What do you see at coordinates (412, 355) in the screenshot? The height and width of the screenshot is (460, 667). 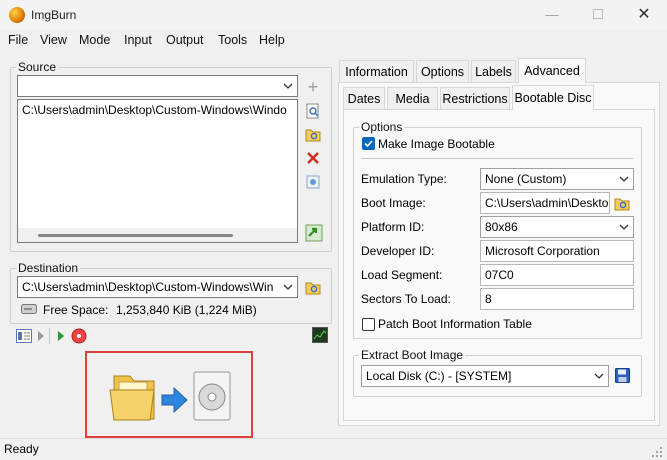 I see `extract-boot-image-label: Extract Boot Image` at bounding box center [412, 355].